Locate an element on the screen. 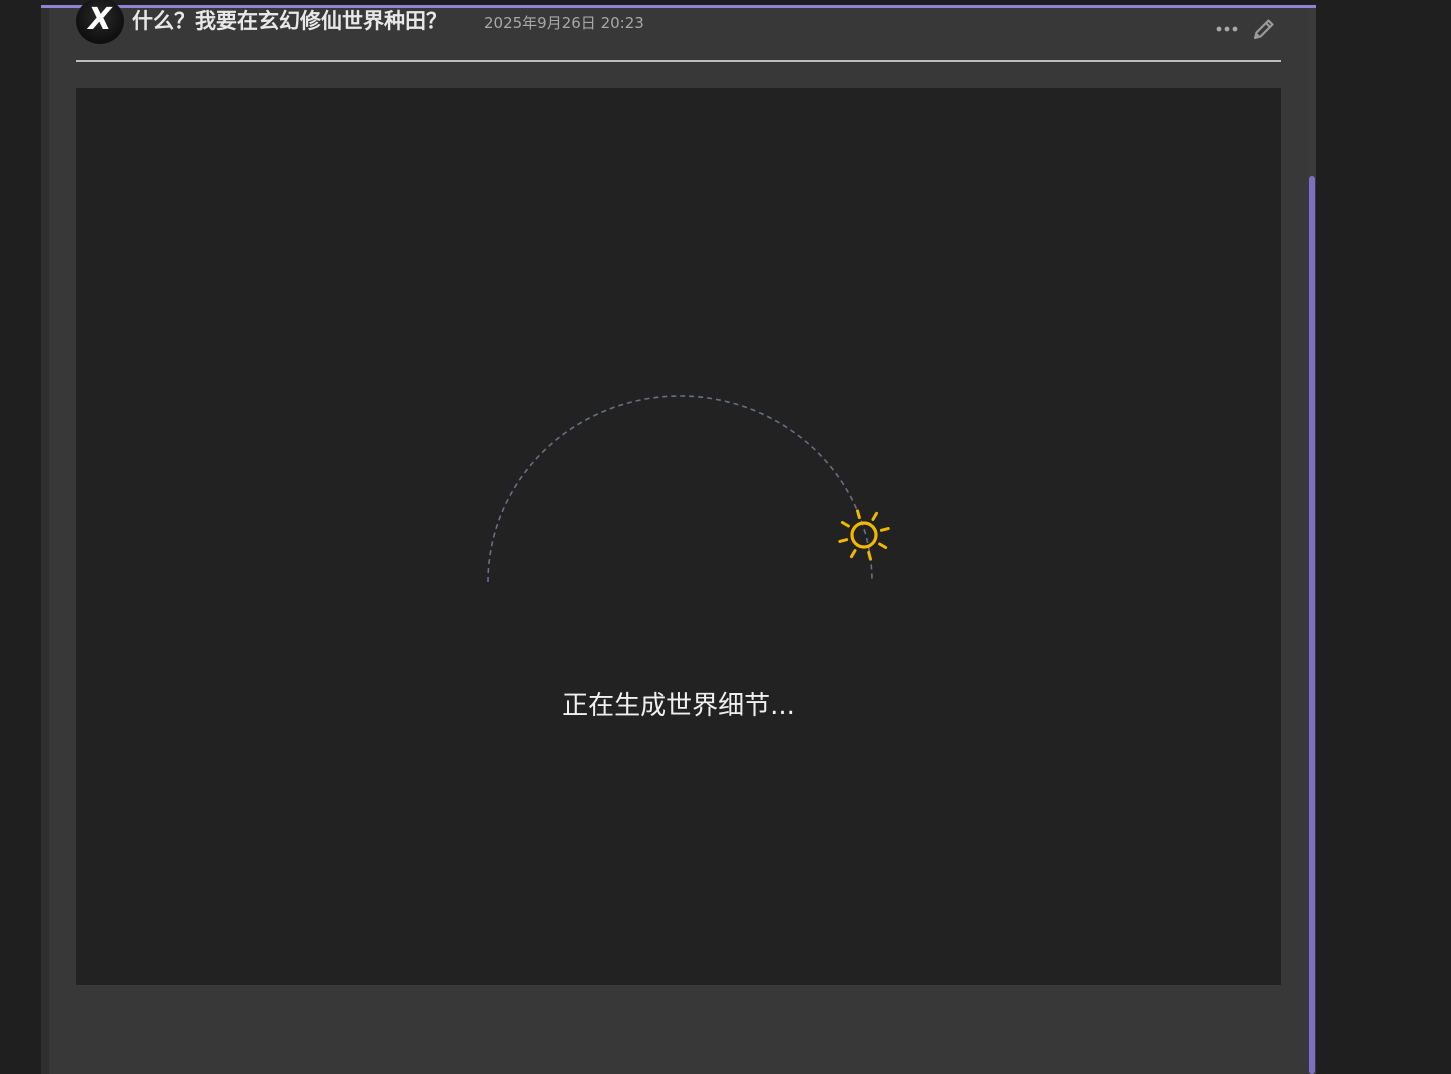 This screenshot has width=1451, height=1074. avatar: X is located at coordinates (100, 22).